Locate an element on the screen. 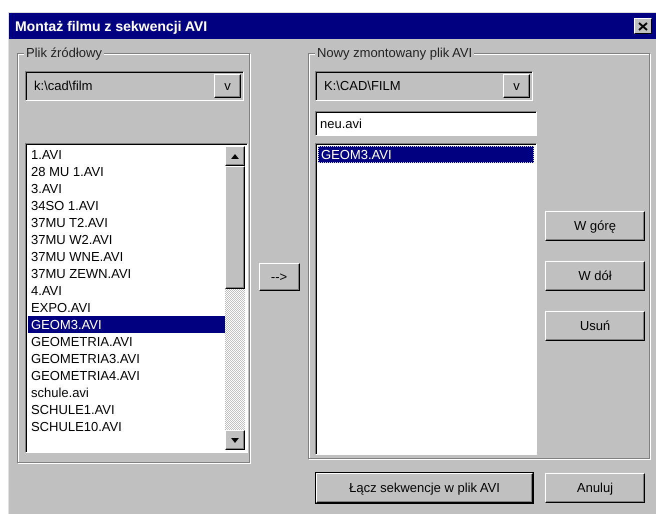 Image resolution: width=656 pixels, height=514 pixels. scroll-down-button is located at coordinates (235, 440).